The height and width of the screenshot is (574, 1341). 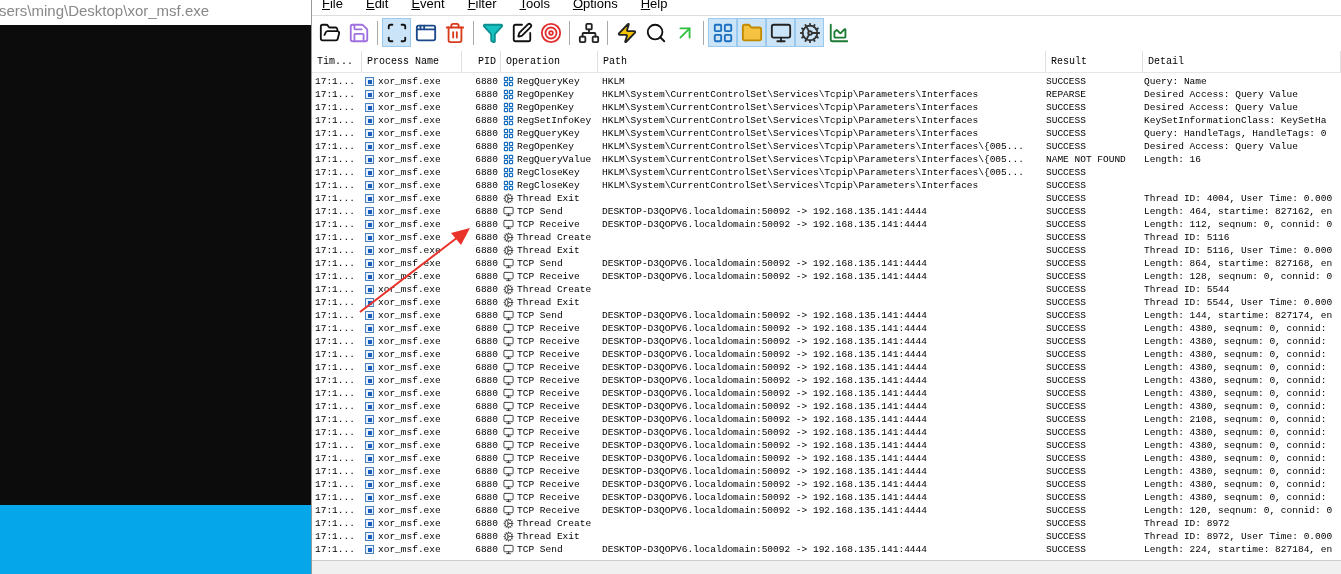 I want to click on operation-cell: RegOpenKey, so click(x=545, y=107).